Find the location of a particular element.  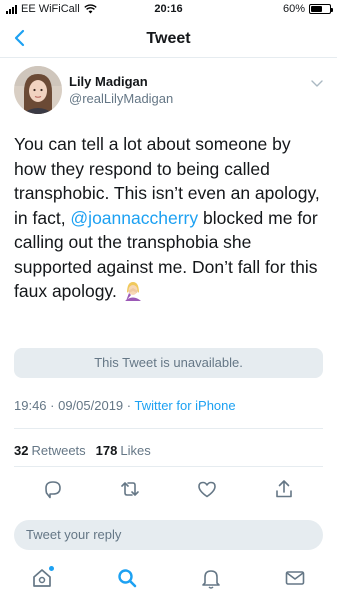

retweets-label: Retweets is located at coordinates (58, 450).